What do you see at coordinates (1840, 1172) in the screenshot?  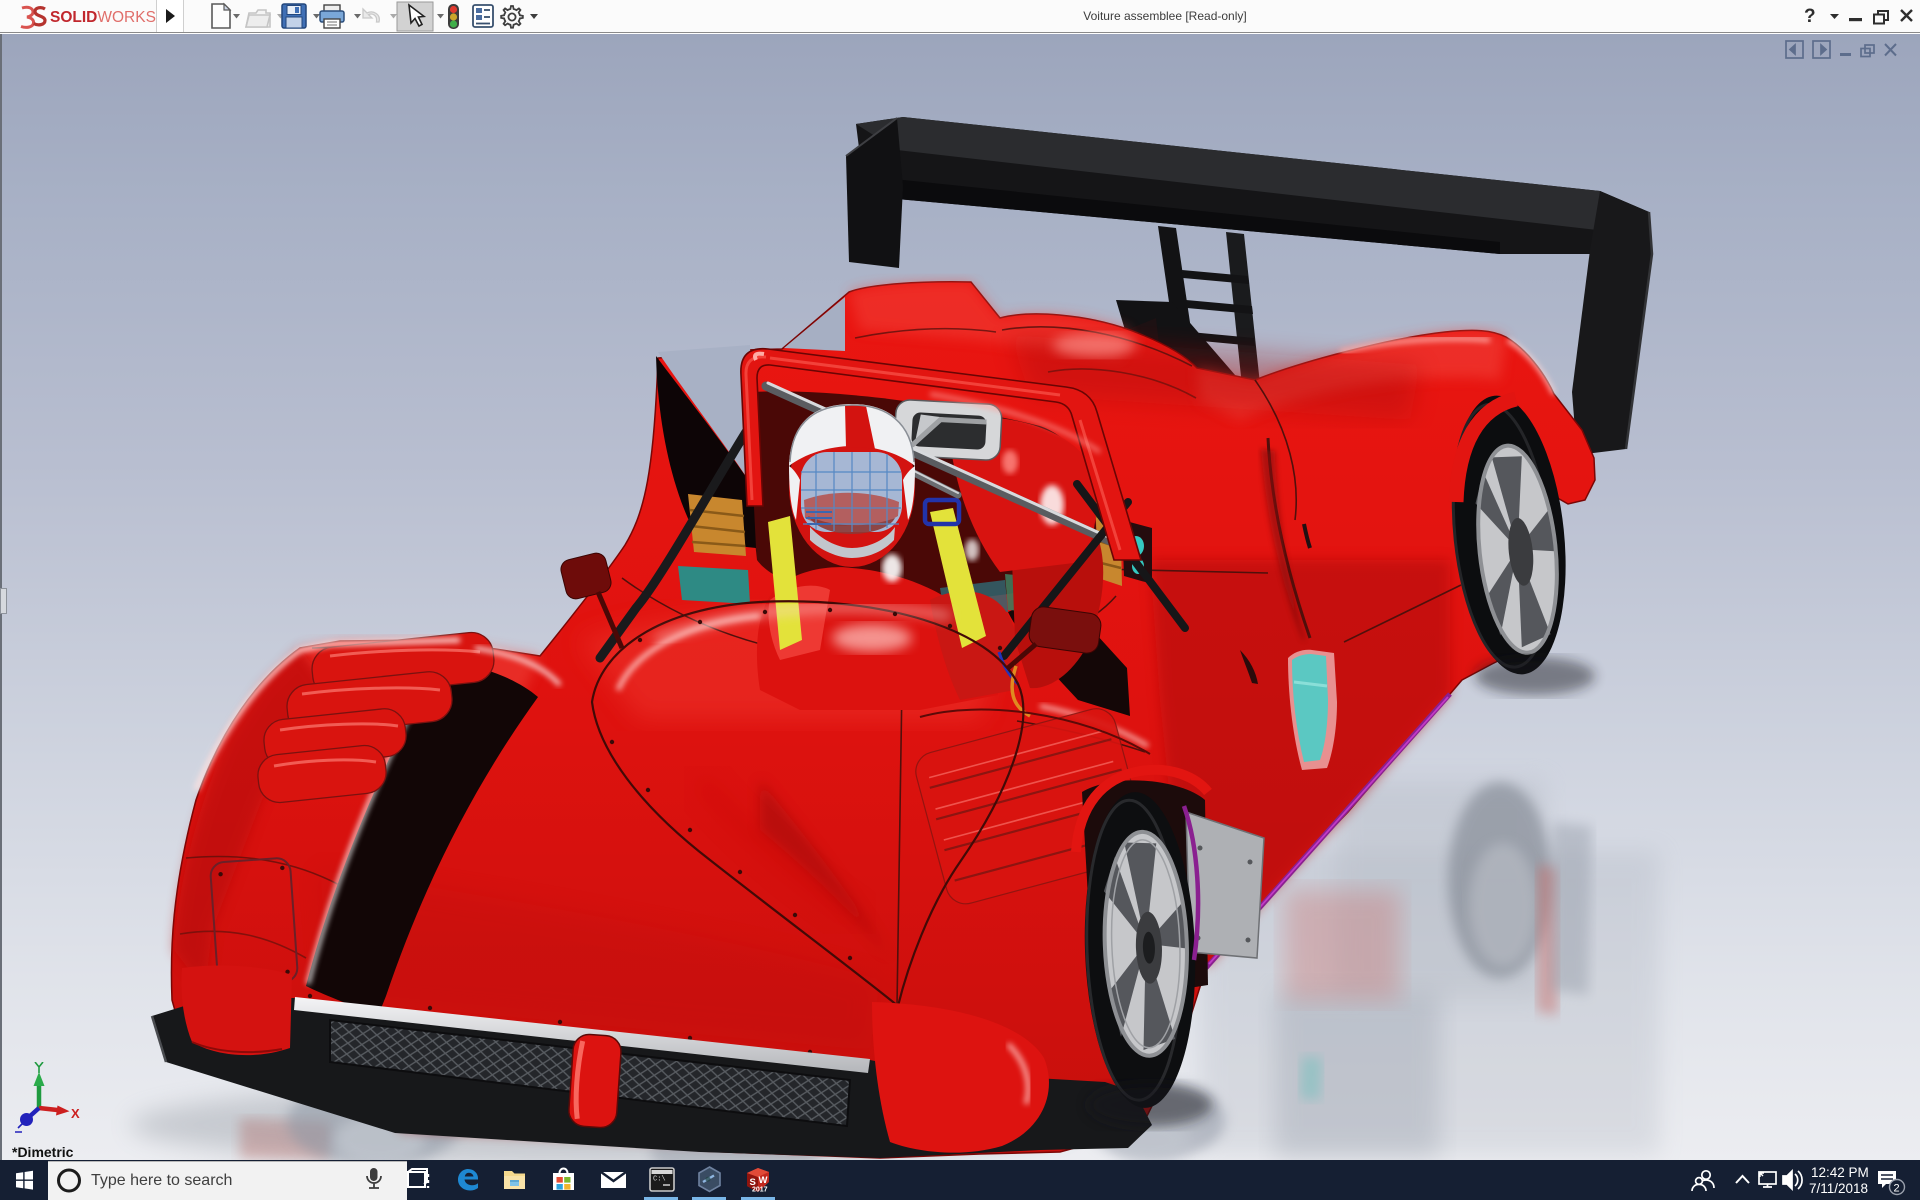 I see `svg-text: 12:42 PM` at bounding box center [1840, 1172].